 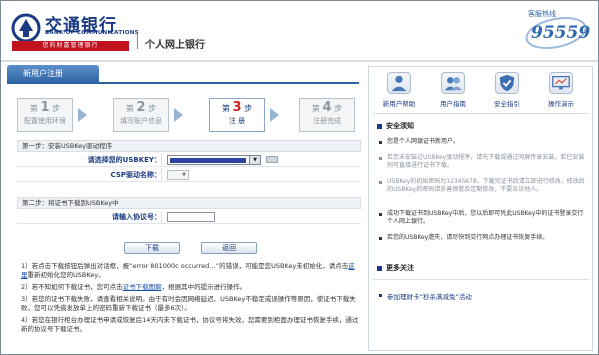 I want to click on step-number: 1, so click(x=45, y=107).